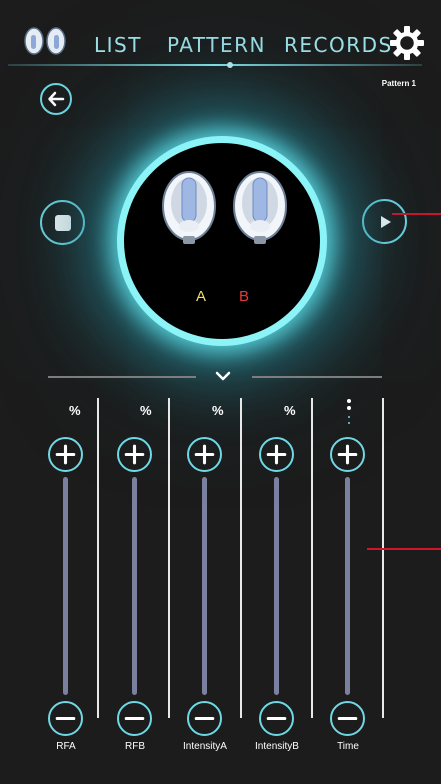 This screenshot has width=441, height=784. What do you see at coordinates (348, 746) in the screenshot?
I see `time-label: Time` at bounding box center [348, 746].